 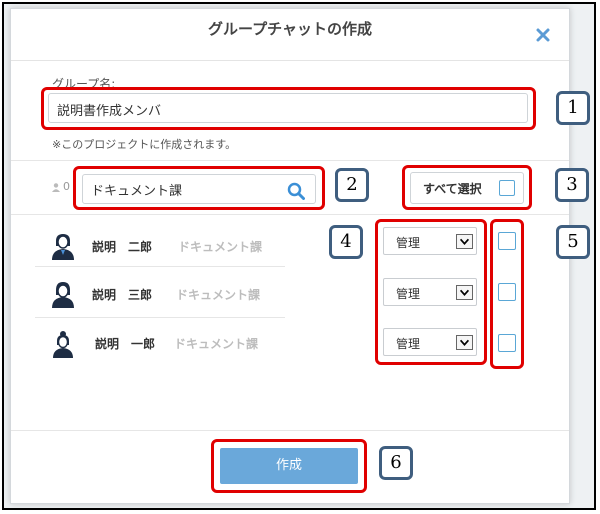 What do you see at coordinates (289, 466) in the screenshot?
I see `highlight-create-button` at bounding box center [289, 466].